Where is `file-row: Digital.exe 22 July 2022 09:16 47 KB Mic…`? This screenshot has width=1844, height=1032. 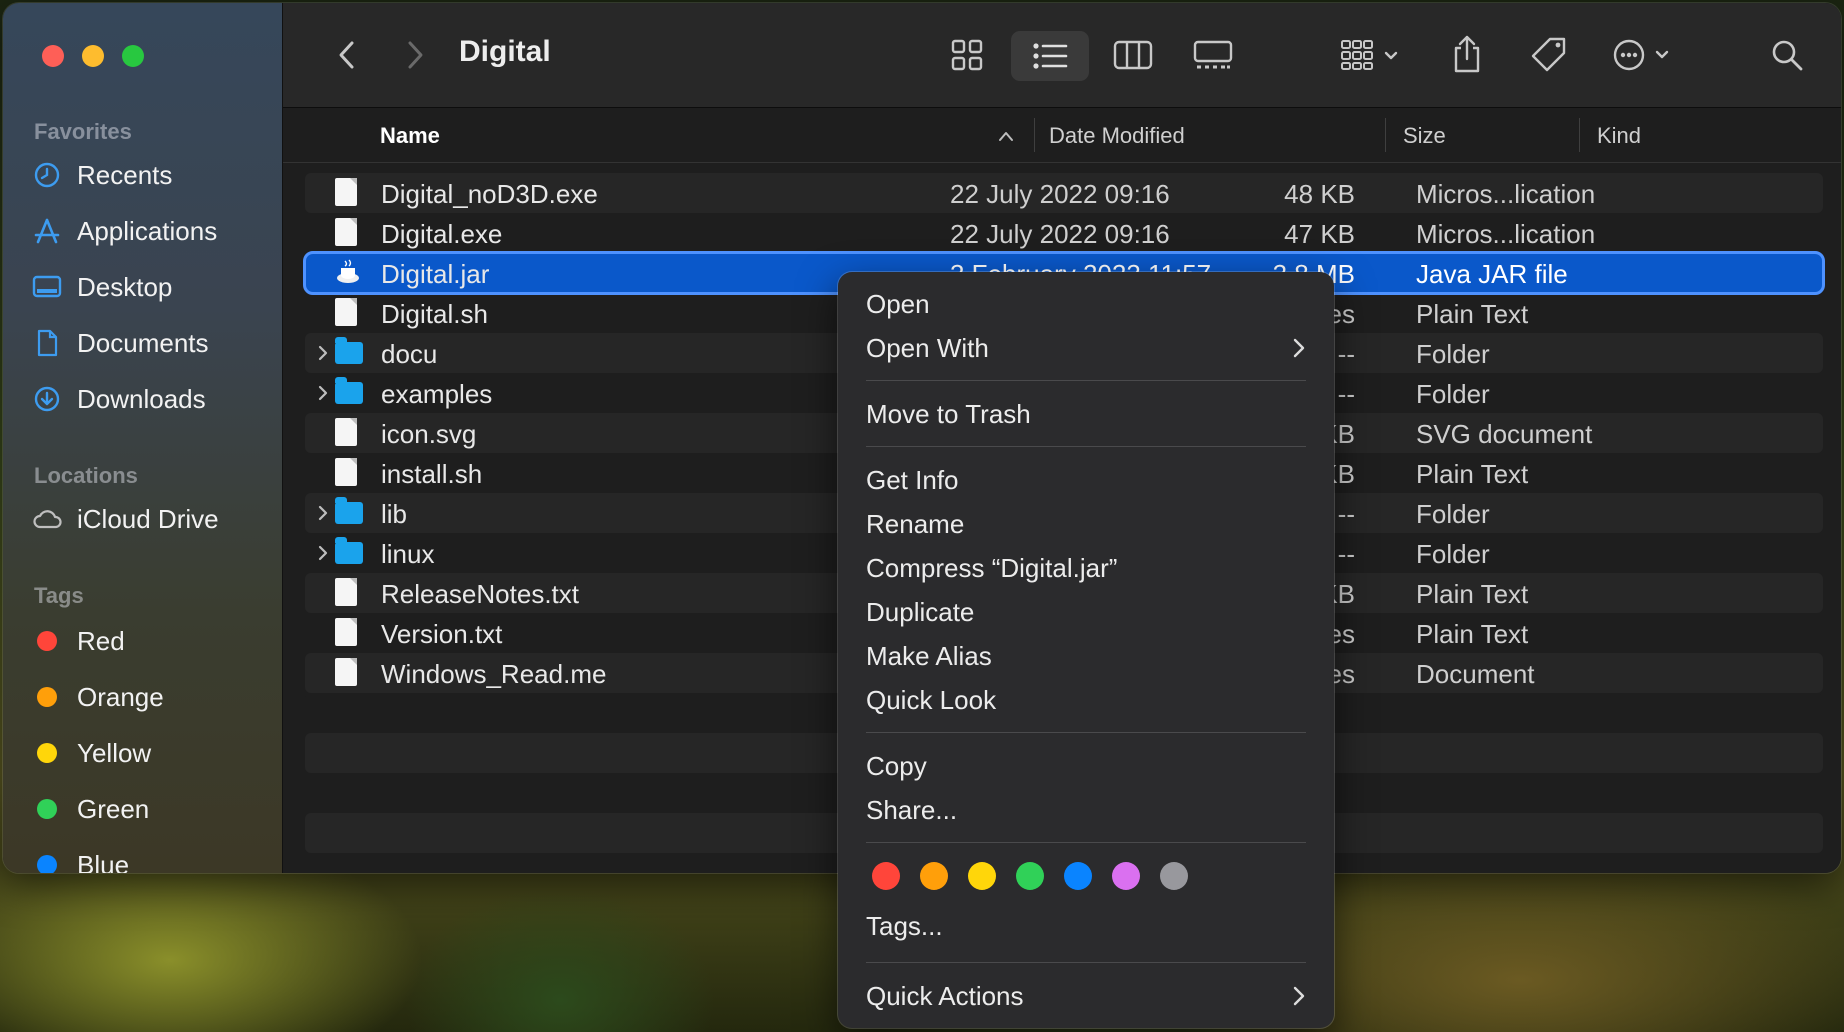 file-row: Digital.exe 22 July 2022 09:16 47 KB Mic… is located at coordinates (1064, 233).